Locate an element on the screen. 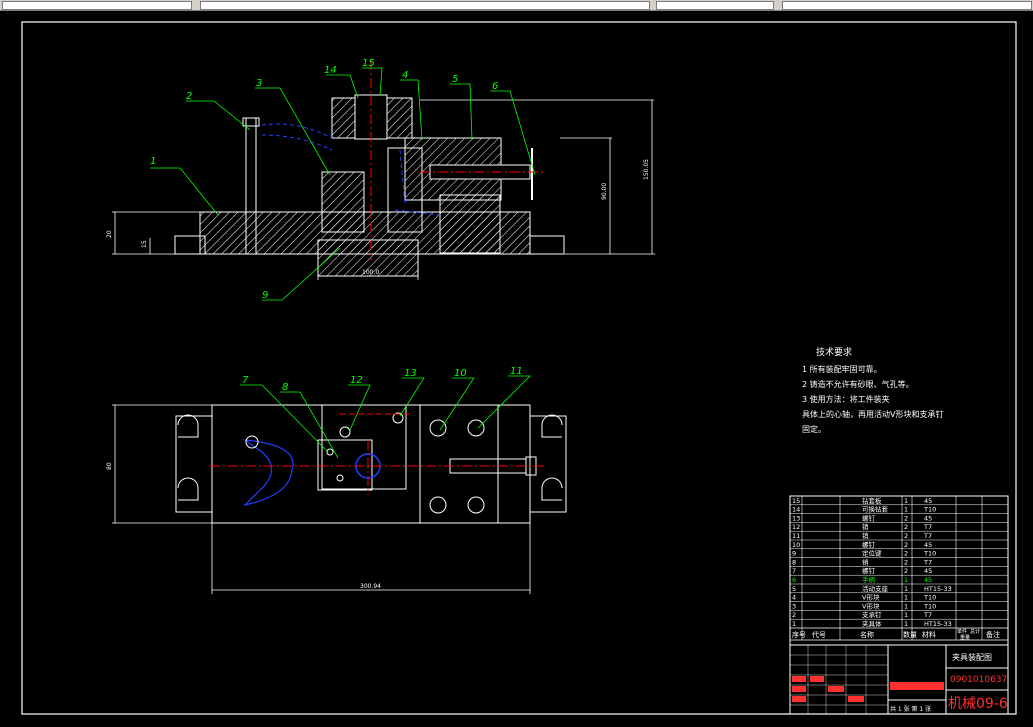 This screenshot has width=1033, height=727. dim-total-height: 150.05 is located at coordinates (646, 169).